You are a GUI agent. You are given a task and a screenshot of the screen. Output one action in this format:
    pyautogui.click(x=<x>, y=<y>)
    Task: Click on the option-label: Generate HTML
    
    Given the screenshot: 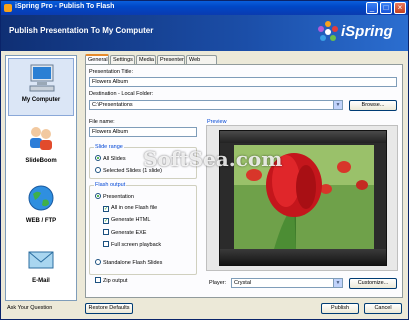 What is the action you would take?
    pyautogui.click(x=131, y=220)
    